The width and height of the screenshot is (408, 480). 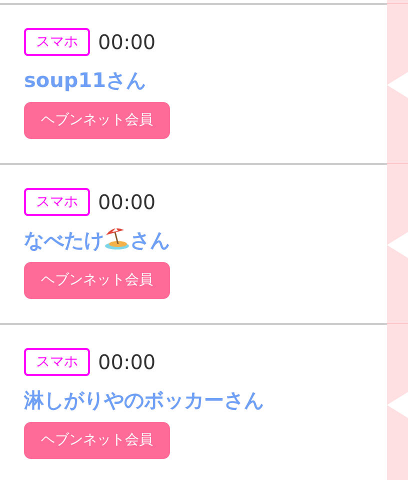 I want to click on user-name: soup11さん, so click(x=86, y=80).